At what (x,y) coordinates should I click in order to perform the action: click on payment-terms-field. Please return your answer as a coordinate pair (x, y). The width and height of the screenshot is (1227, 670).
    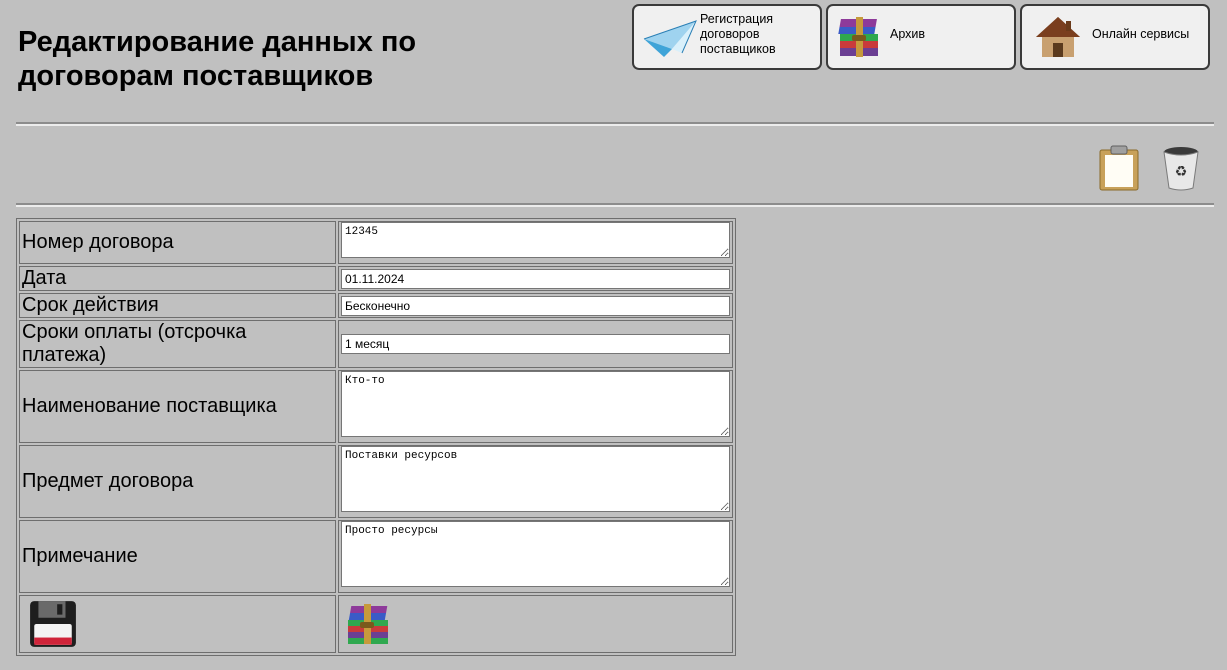
    Looking at the image, I should click on (535, 344).